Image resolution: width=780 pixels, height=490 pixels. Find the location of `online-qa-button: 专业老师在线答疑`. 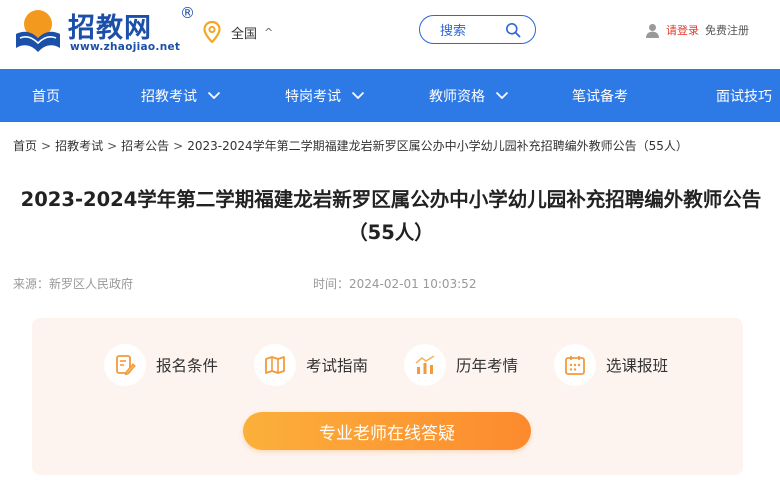

online-qa-button: 专业老师在线答疑 is located at coordinates (387, 431).